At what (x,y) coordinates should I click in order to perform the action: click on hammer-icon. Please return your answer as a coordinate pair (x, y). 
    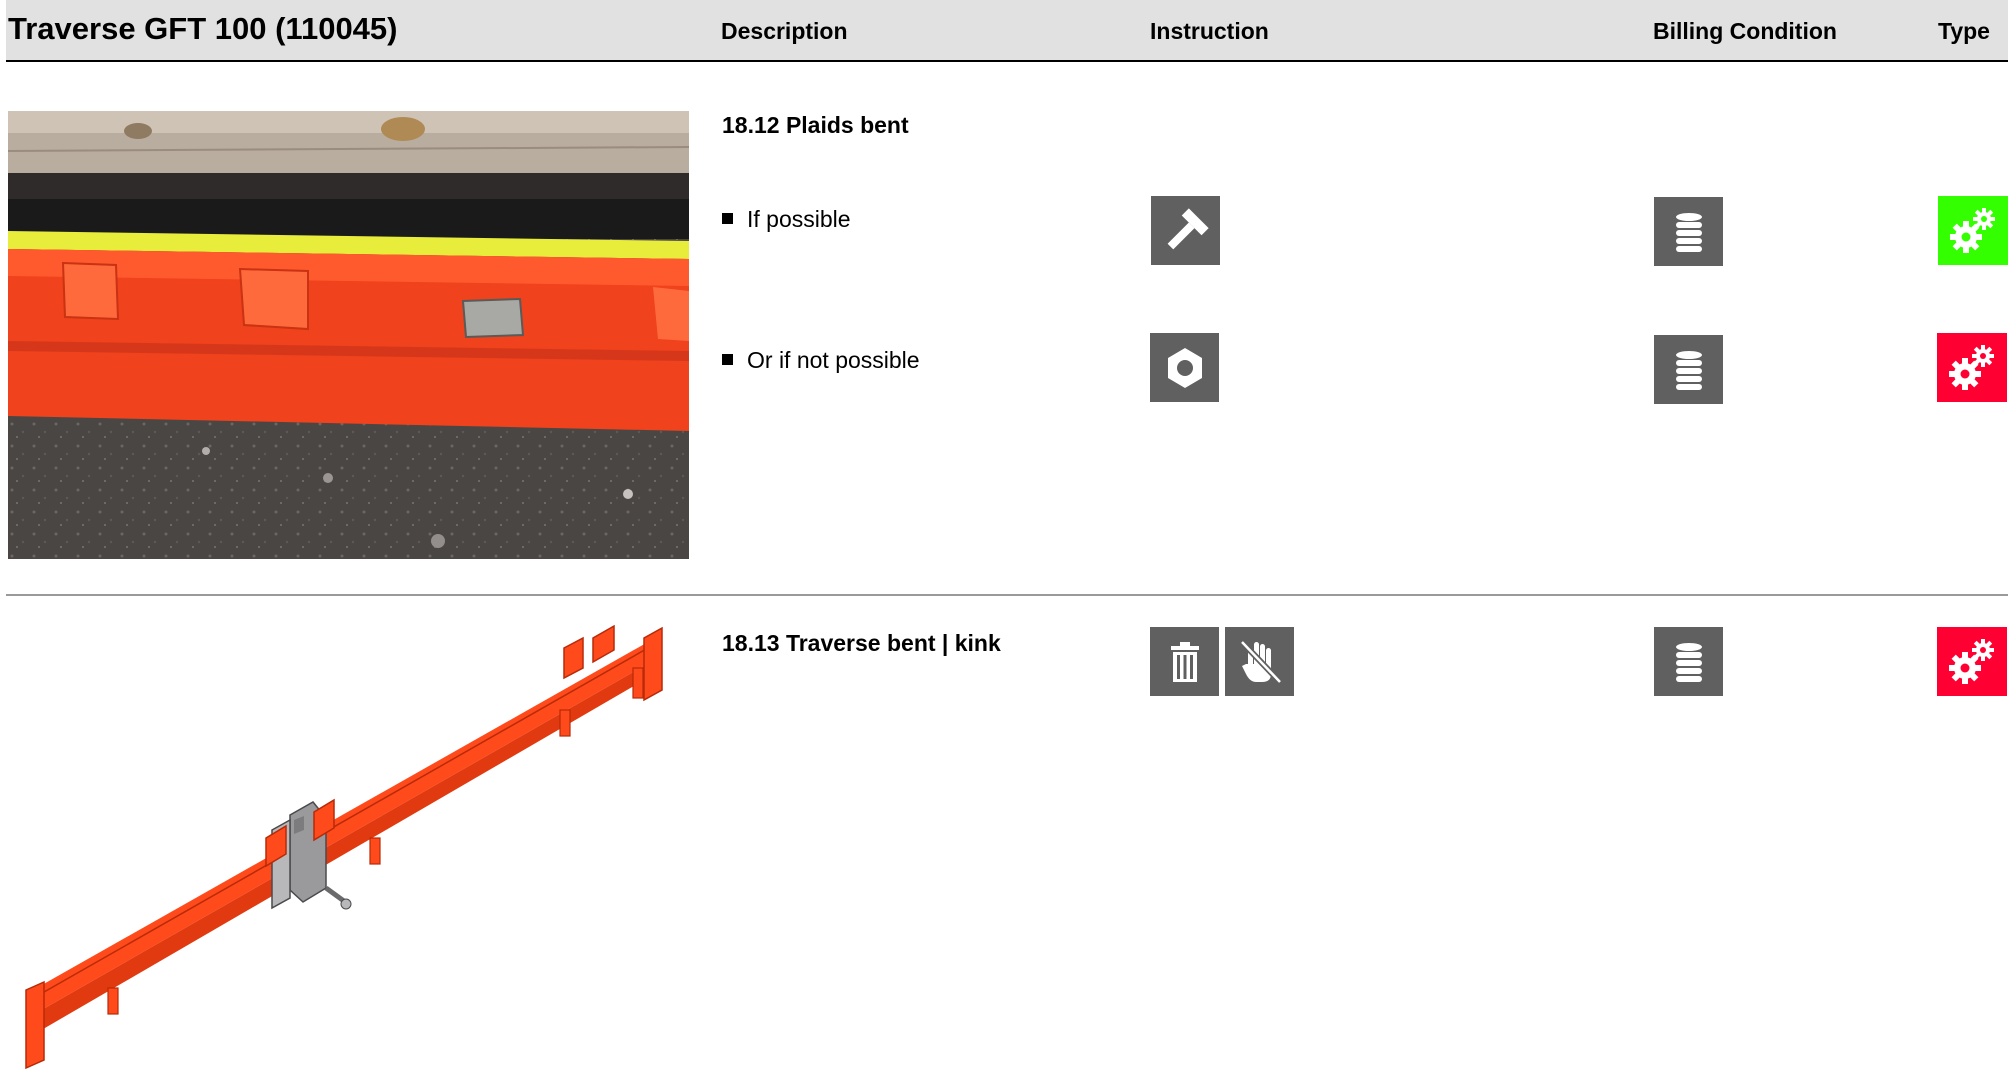
    Looking at the image, I should click on (1185, 230).